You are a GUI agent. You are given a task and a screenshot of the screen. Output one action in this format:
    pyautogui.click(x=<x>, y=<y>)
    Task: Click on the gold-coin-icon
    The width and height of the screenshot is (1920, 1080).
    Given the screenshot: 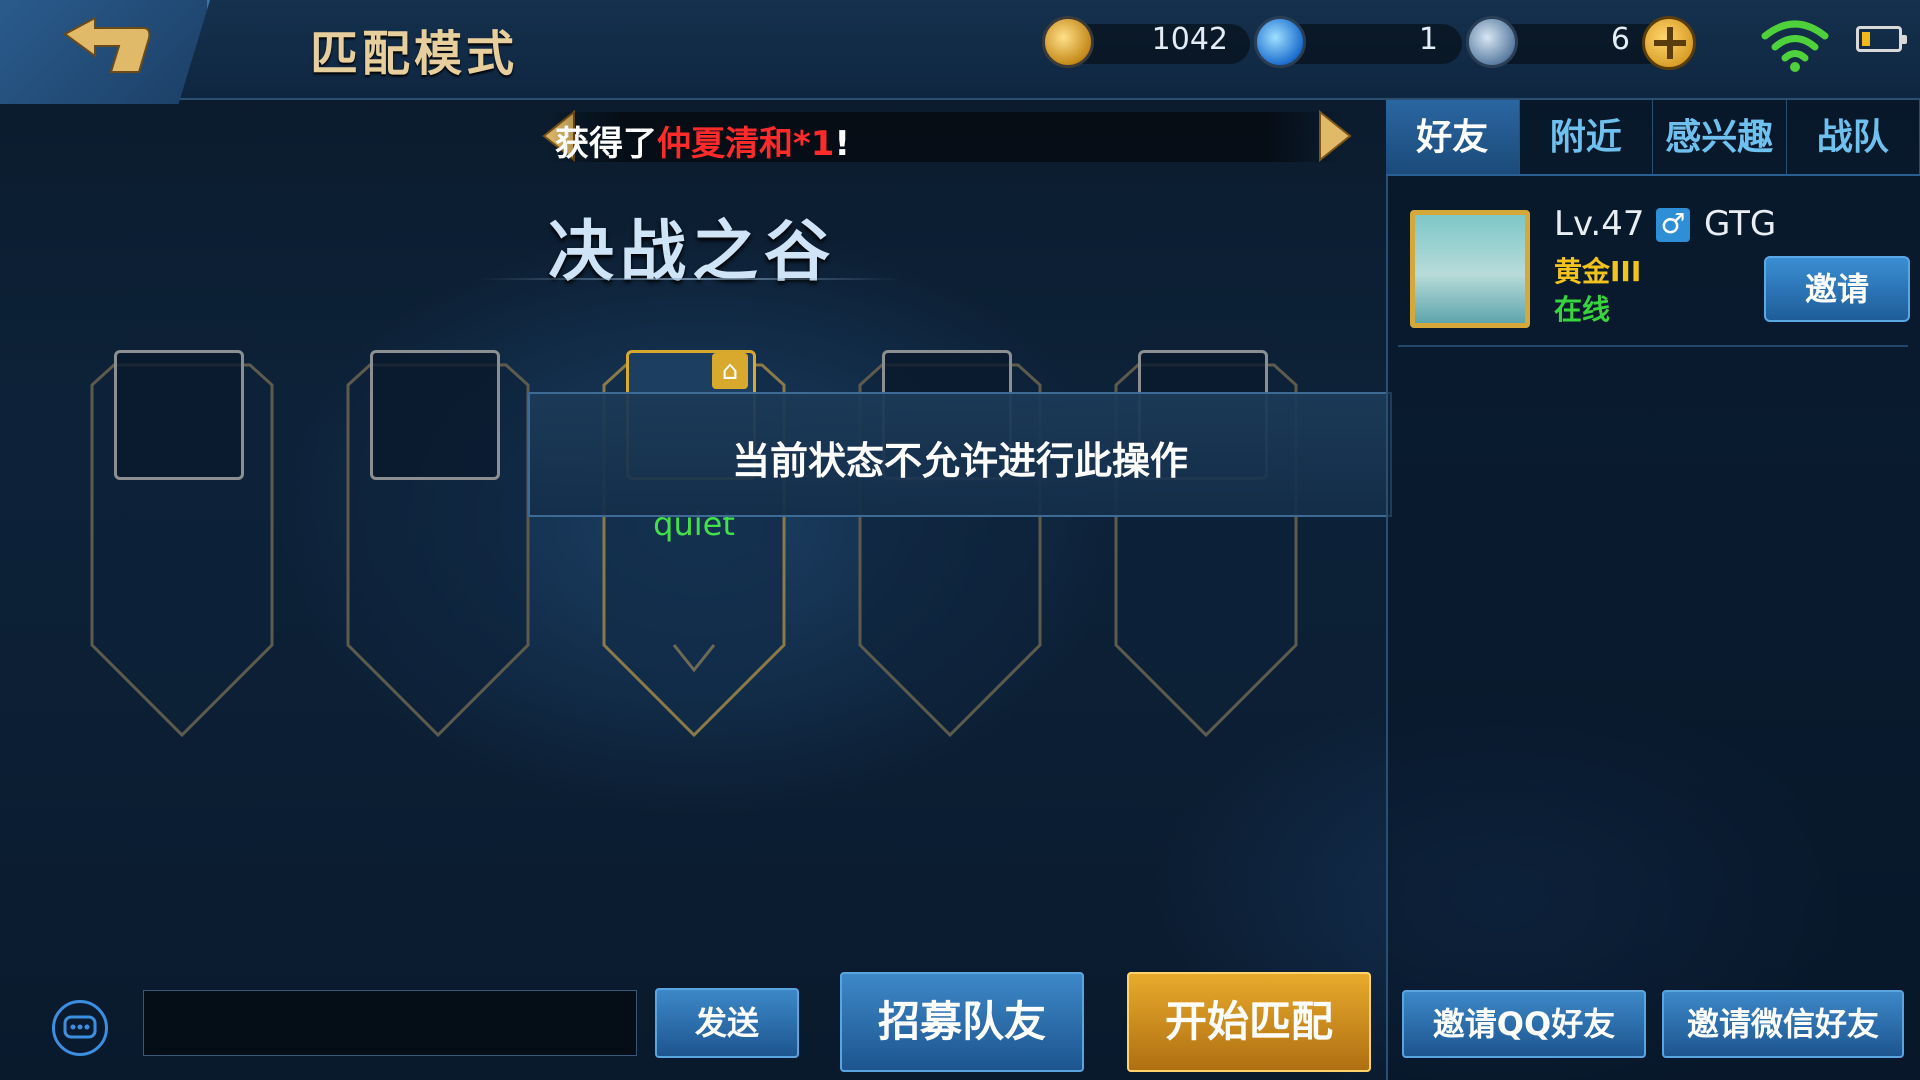 What is the action you would take?
    pyautogui.click(x=1068, y=42)
    